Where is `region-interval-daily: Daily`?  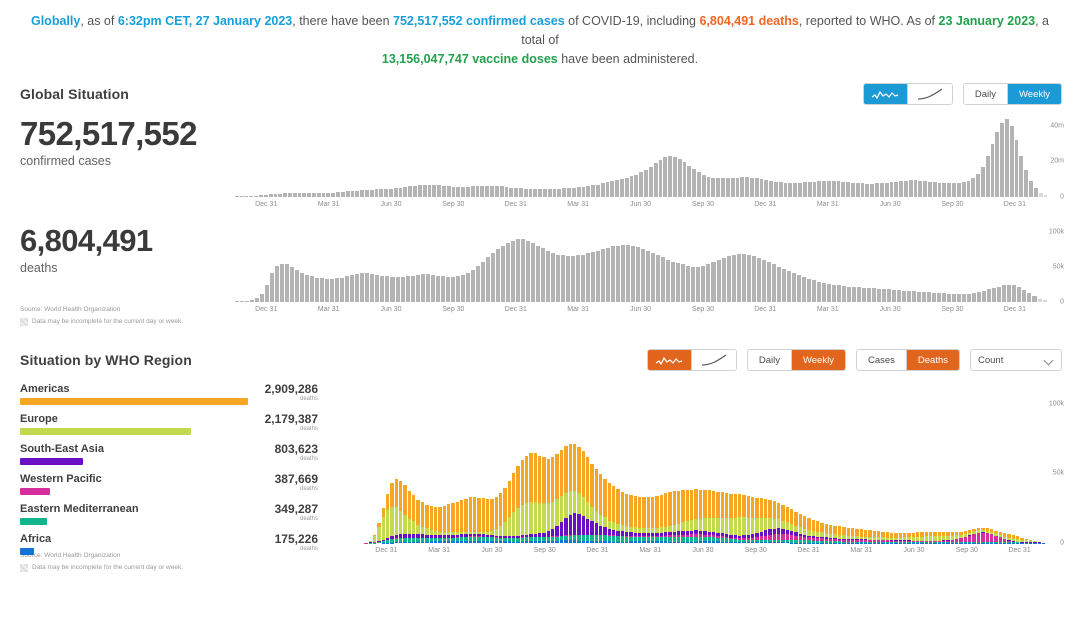
region-interval-daily: Daily is located at coordinates (769, 360).